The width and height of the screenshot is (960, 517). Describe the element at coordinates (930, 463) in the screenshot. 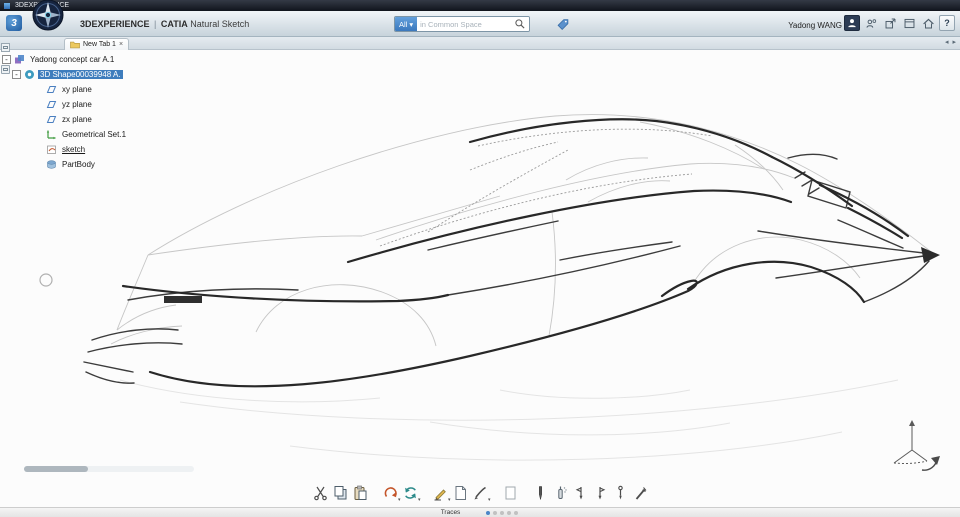

I see `orbit-arrow-icon` at that location.